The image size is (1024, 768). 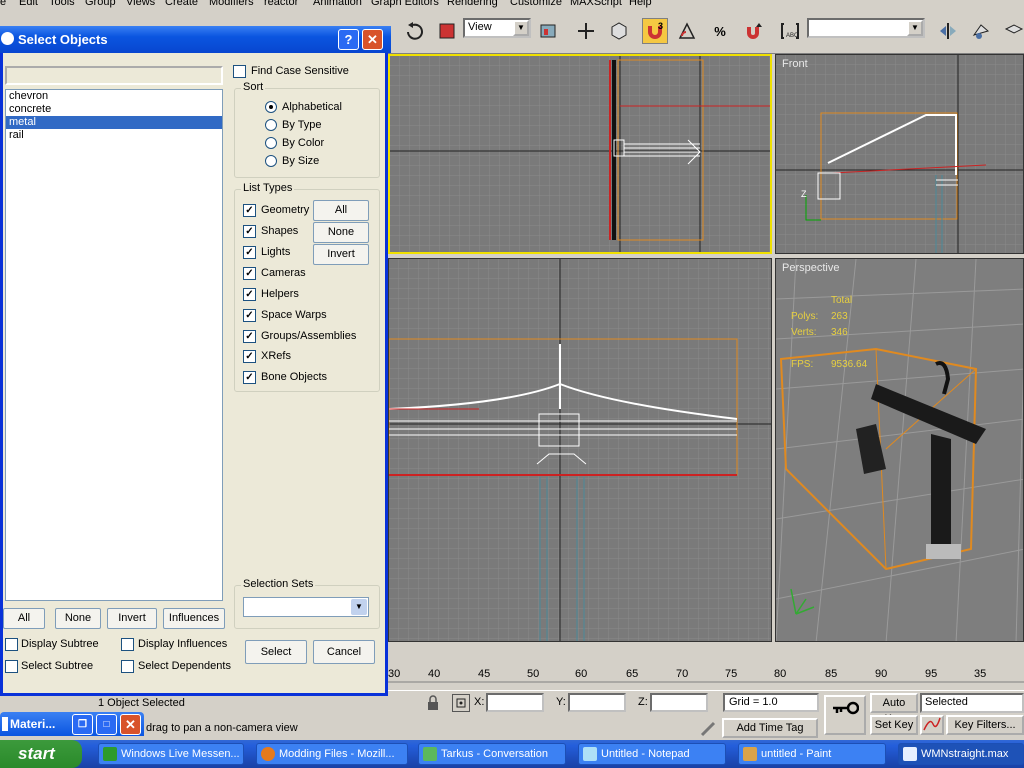 I want to click on types-none-button: None, so click(x=341, y=232).